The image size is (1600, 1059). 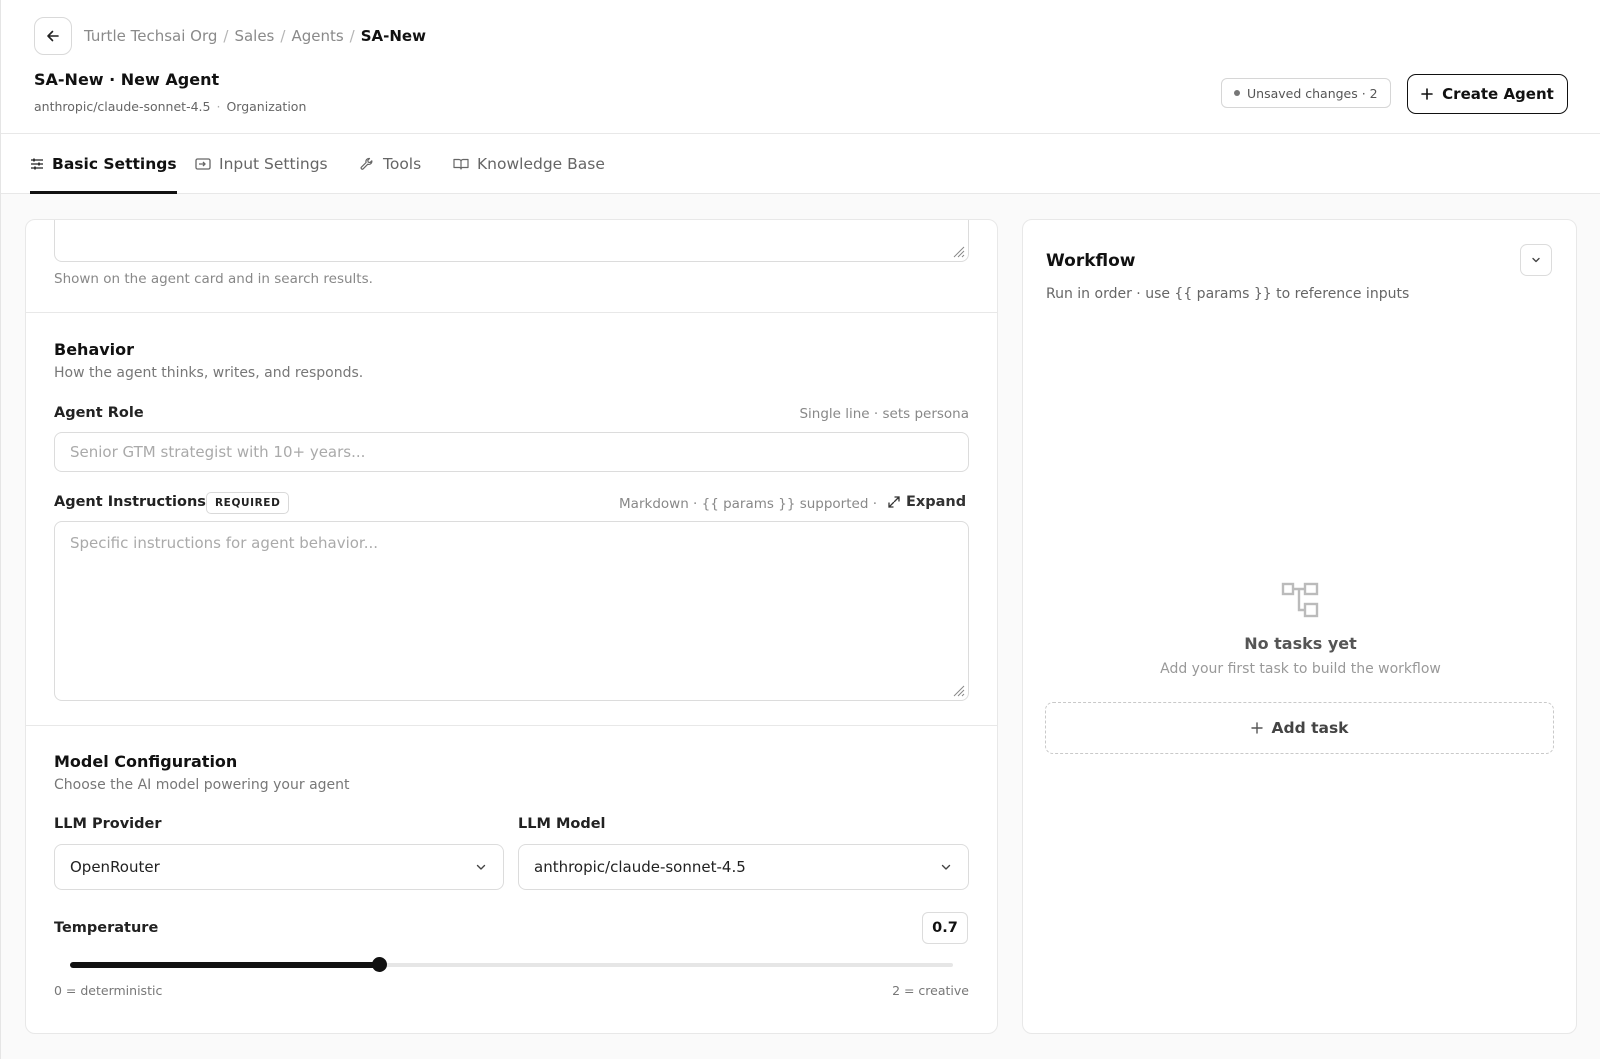 I want to click on temperature-min-caption: 0 = deterministic, so click(x=108, y=990).